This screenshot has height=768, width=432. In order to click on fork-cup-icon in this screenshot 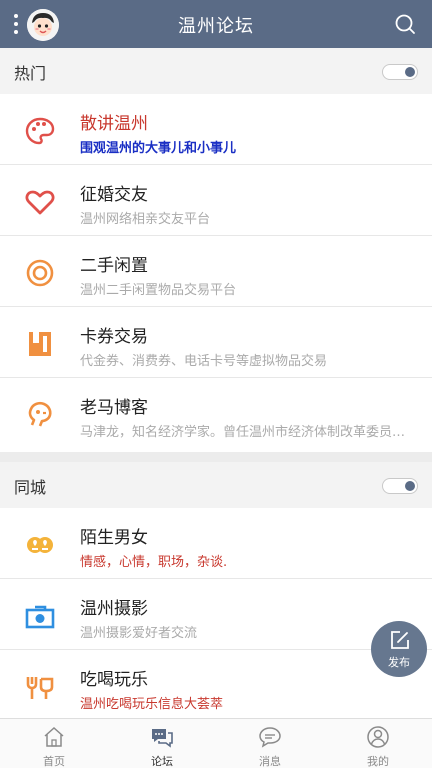, I will do `click(40, 688)`.